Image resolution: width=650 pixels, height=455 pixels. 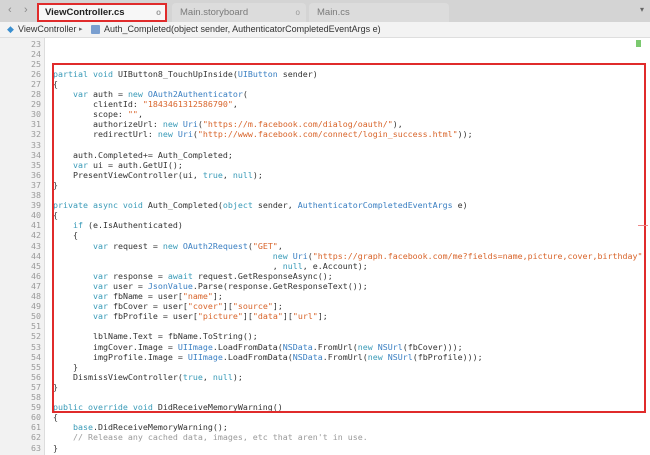 What do you see at coordinates (26, 10) in the screenshot?
I see `forward-button: ›` at bounding box center [26, 10].